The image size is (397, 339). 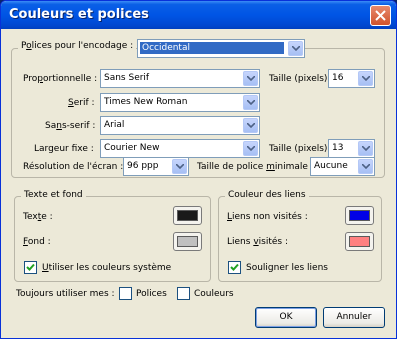 What do you see at coordinates (146, 102) in the screenshot?
I see `serif-value: Times New Roman` at bounding box center [146, 102].